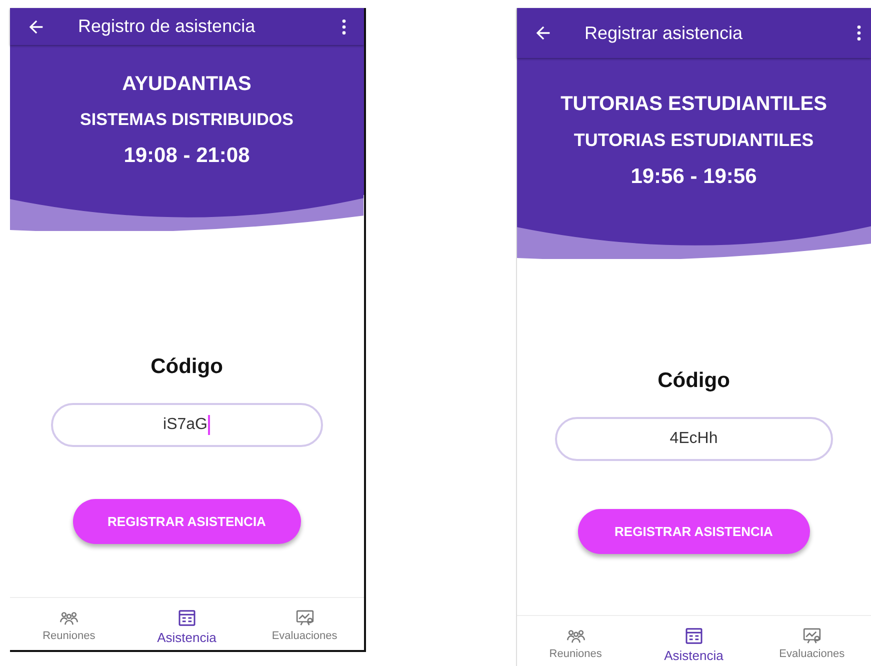 The height and width of the screenshot is (666, 871). Describe the element at coordinates (209, 425) in the screenshot. I see `text-cursor` at that location.